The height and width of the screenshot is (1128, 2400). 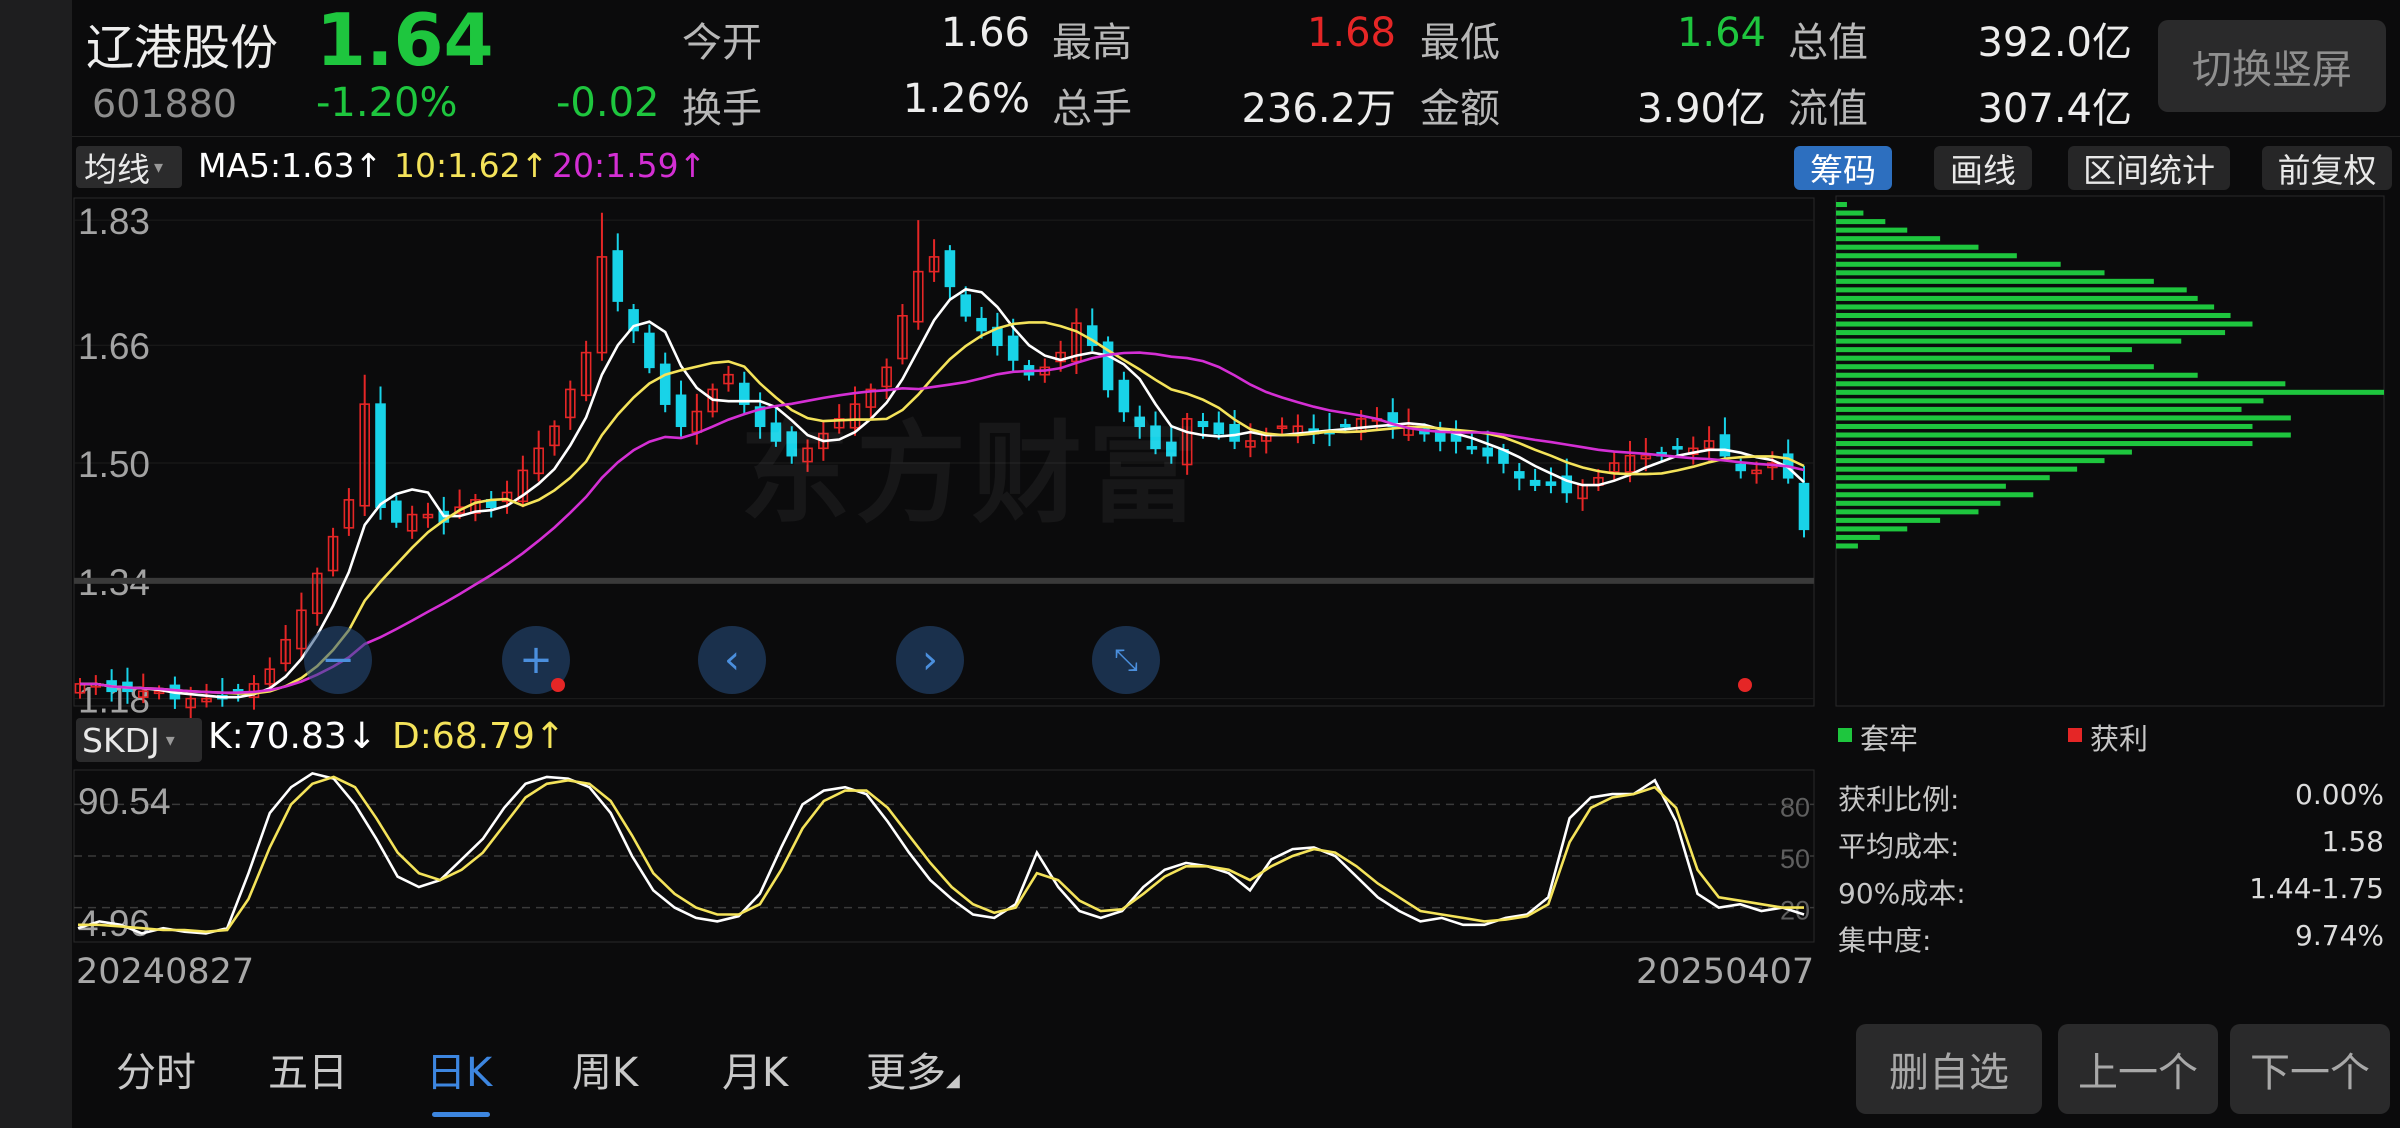 What do you see at coordinates (906, 1073) in the screenshot?
I see `tab-more-label: 更多` at bounding box center [906, 1073].